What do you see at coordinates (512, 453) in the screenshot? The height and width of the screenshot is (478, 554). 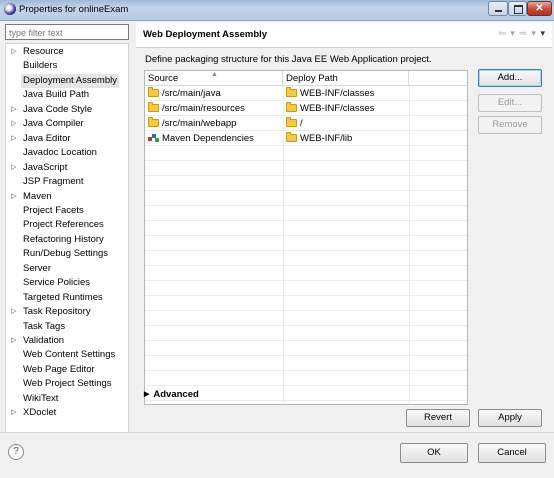 I see `cancel-button: Cancel` at bounding box center [512, 453].